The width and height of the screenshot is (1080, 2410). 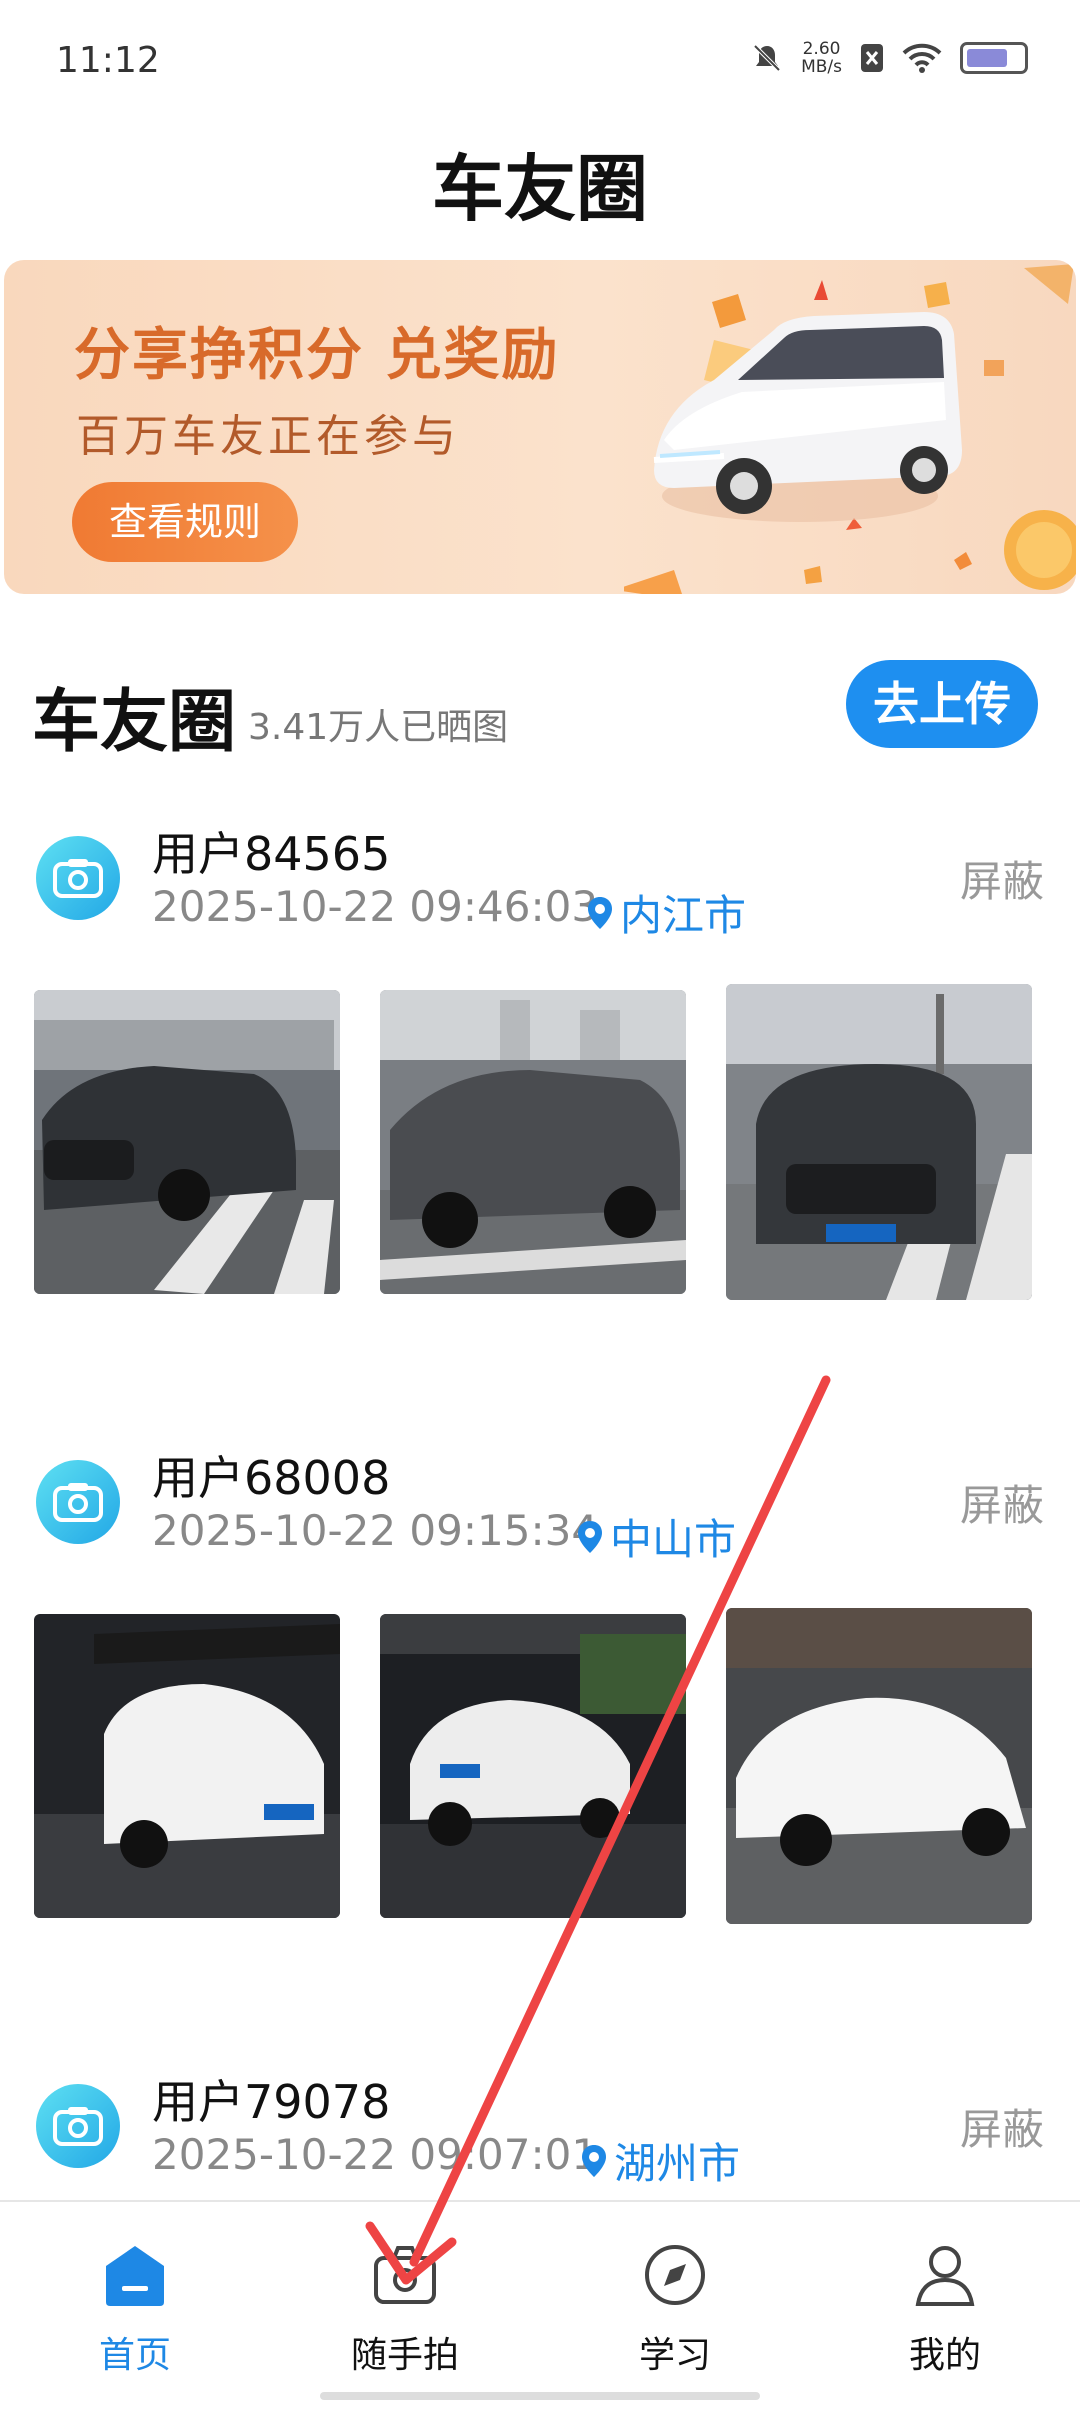 I want to click on location-text: 湖州市, so click(x=677, y=2163).